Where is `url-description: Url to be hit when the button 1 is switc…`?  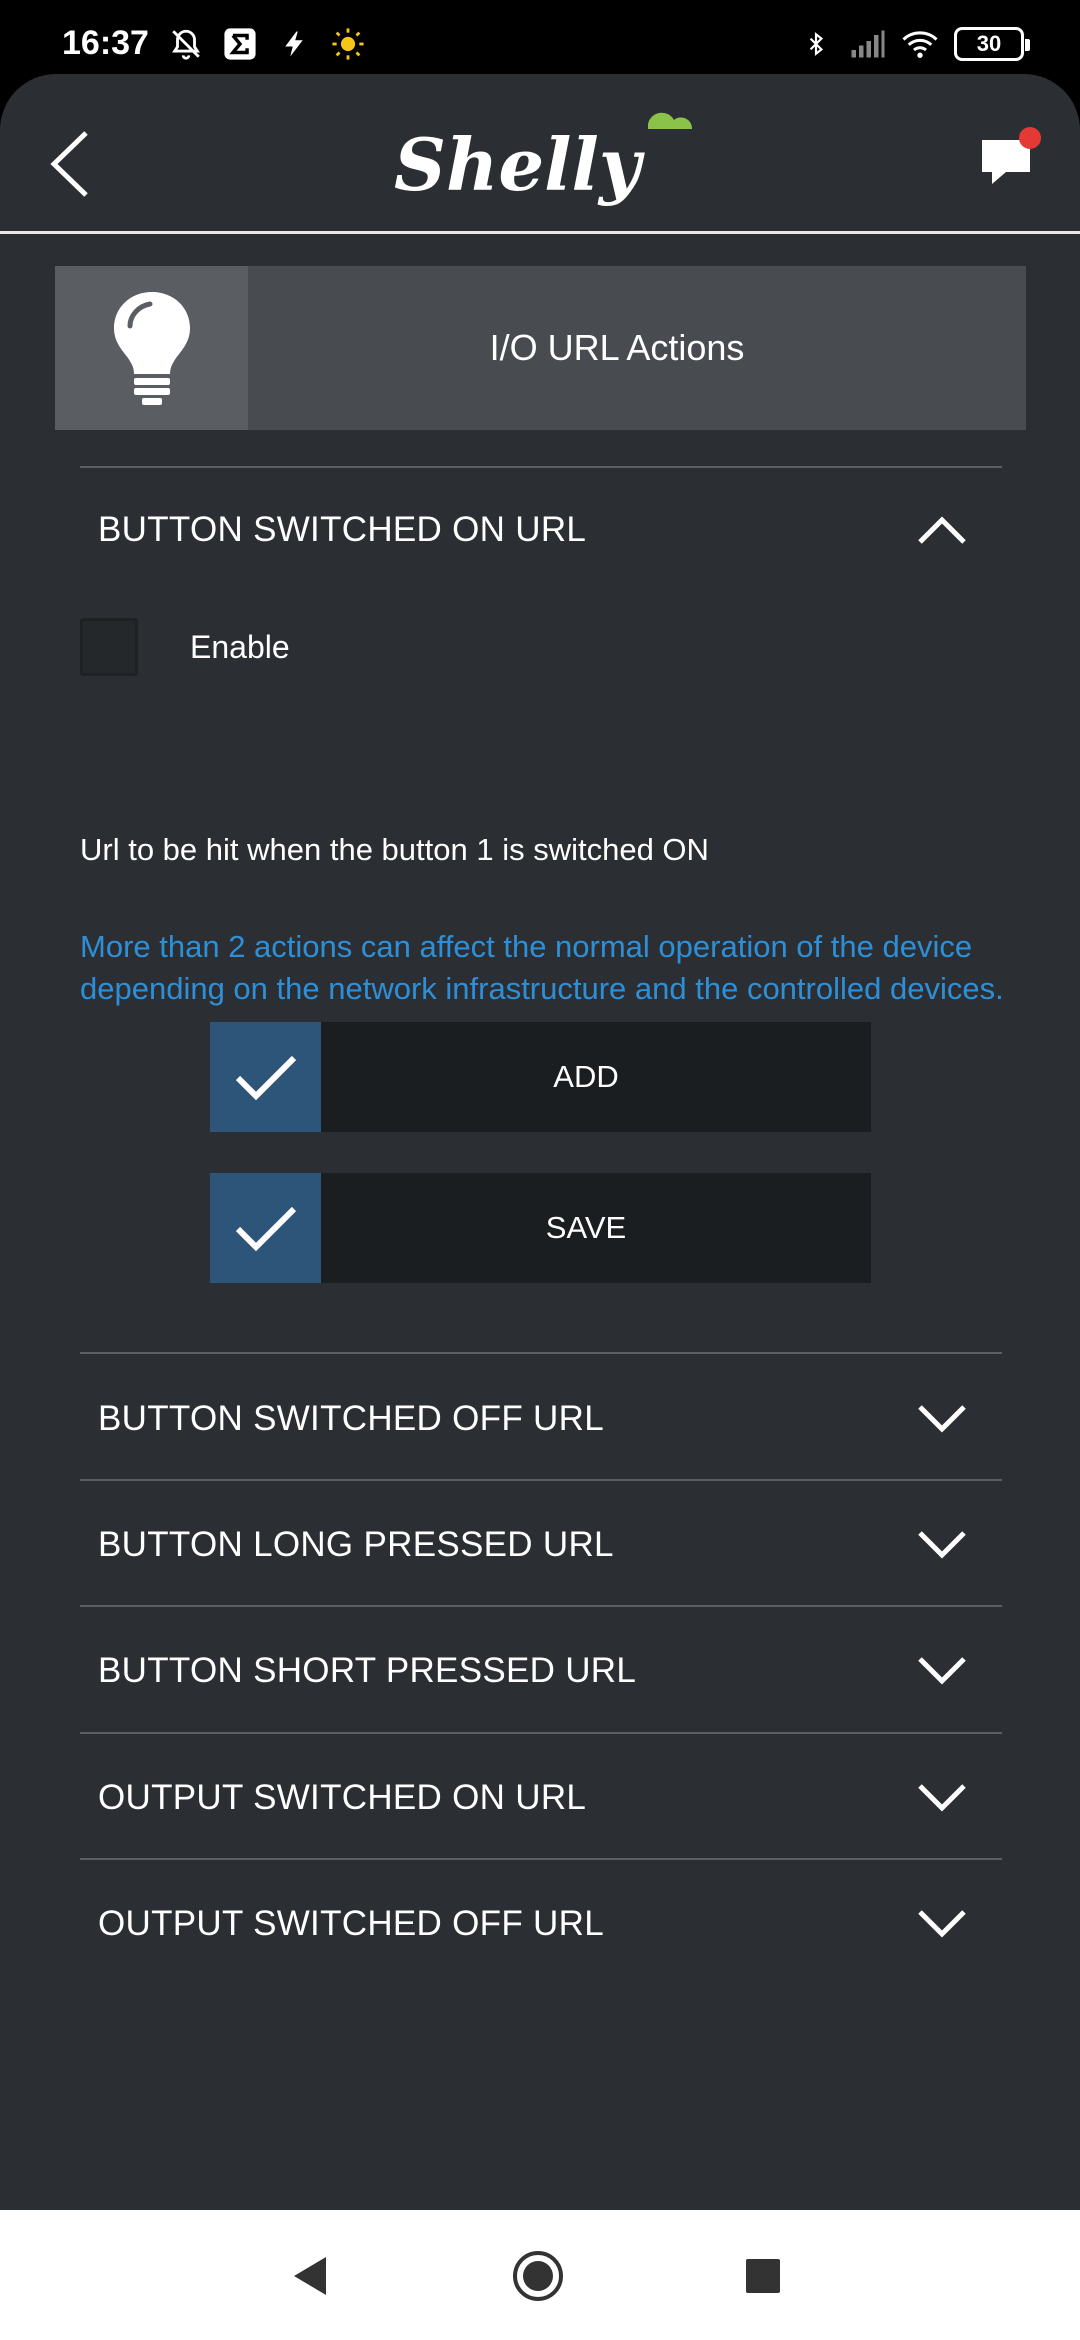 url-description: Url to be hit when the button 1 is switc… is located at coordinates (394, 849).